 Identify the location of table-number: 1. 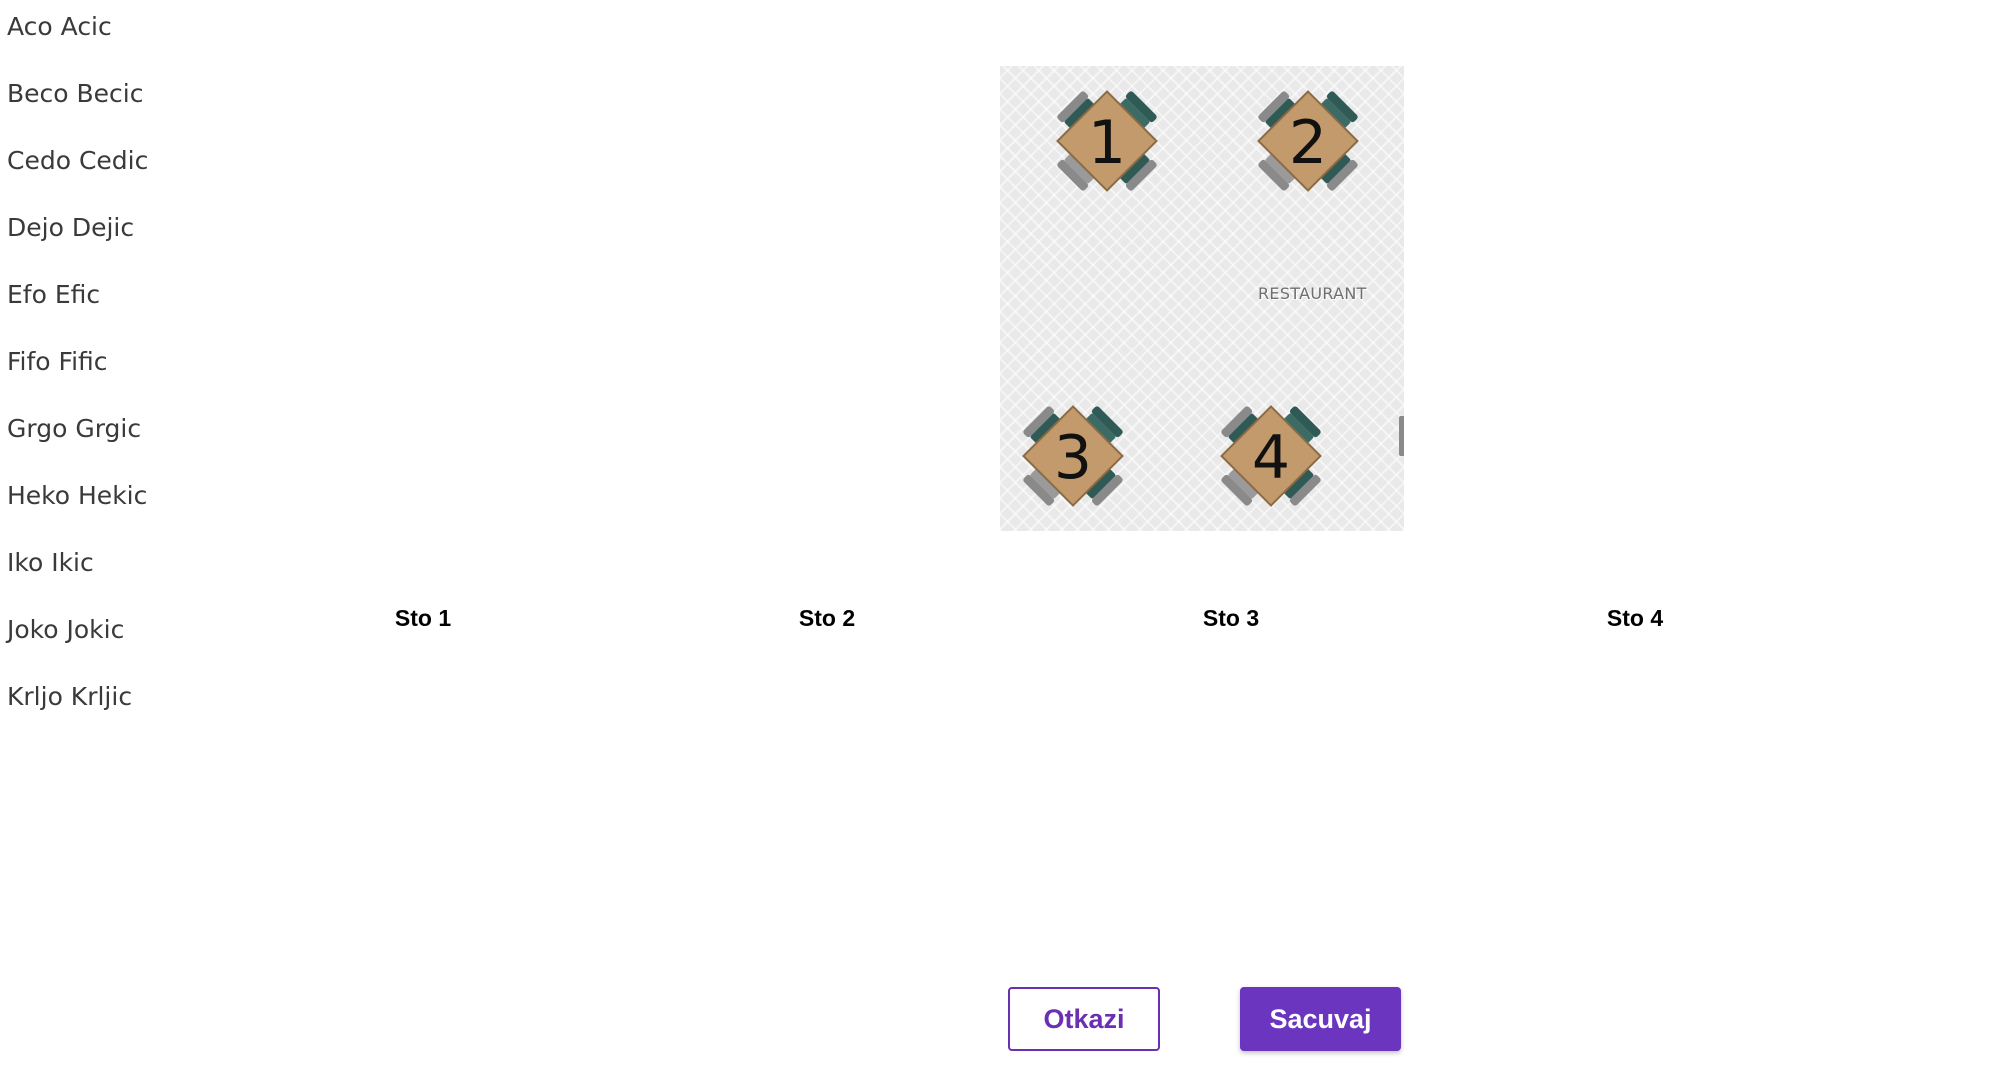
(1107, 143).